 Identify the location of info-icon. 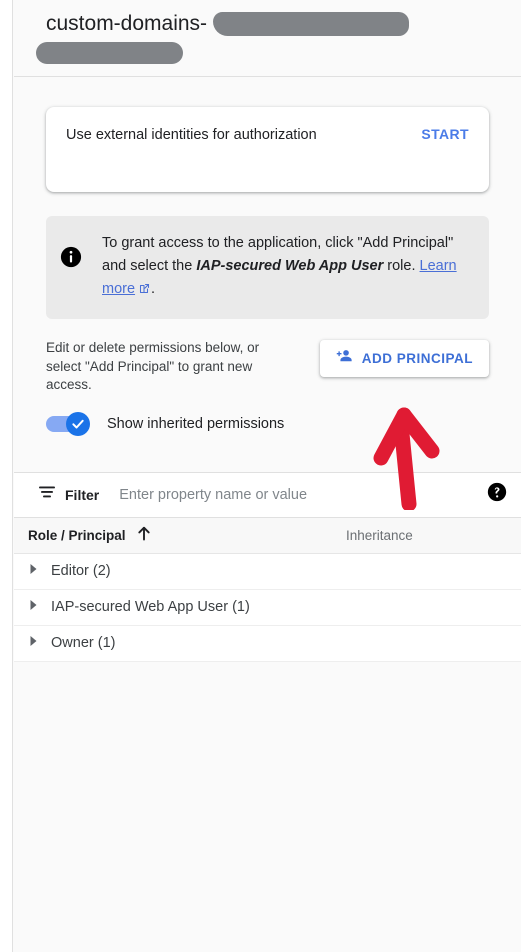
(71, 257).